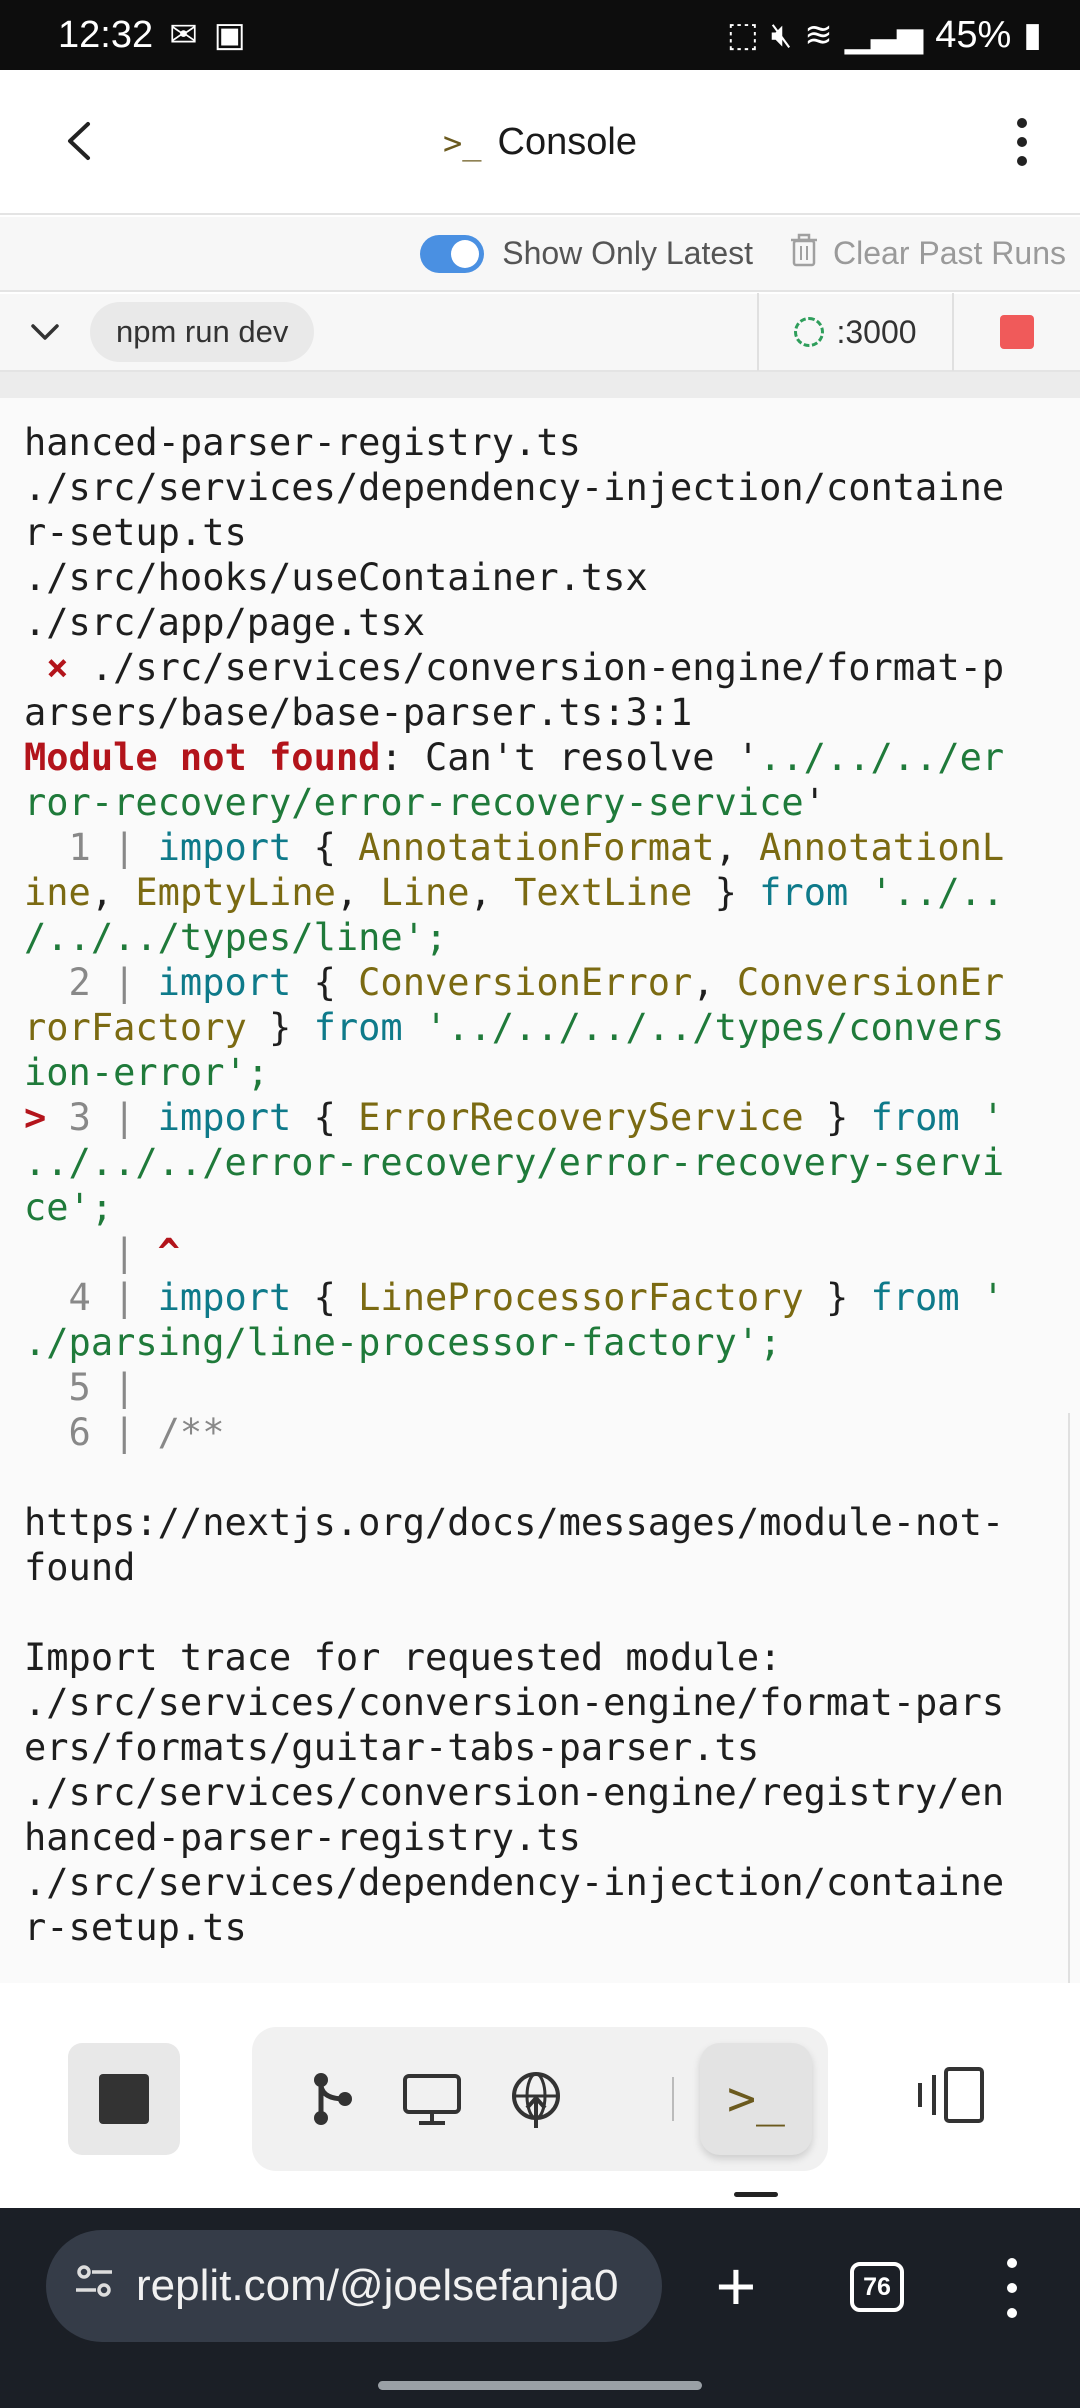 The image size is (1080, 2408). I want to click on browser-bar: replit.com/@joelsefanja0 + 76, so click(540, 2308).